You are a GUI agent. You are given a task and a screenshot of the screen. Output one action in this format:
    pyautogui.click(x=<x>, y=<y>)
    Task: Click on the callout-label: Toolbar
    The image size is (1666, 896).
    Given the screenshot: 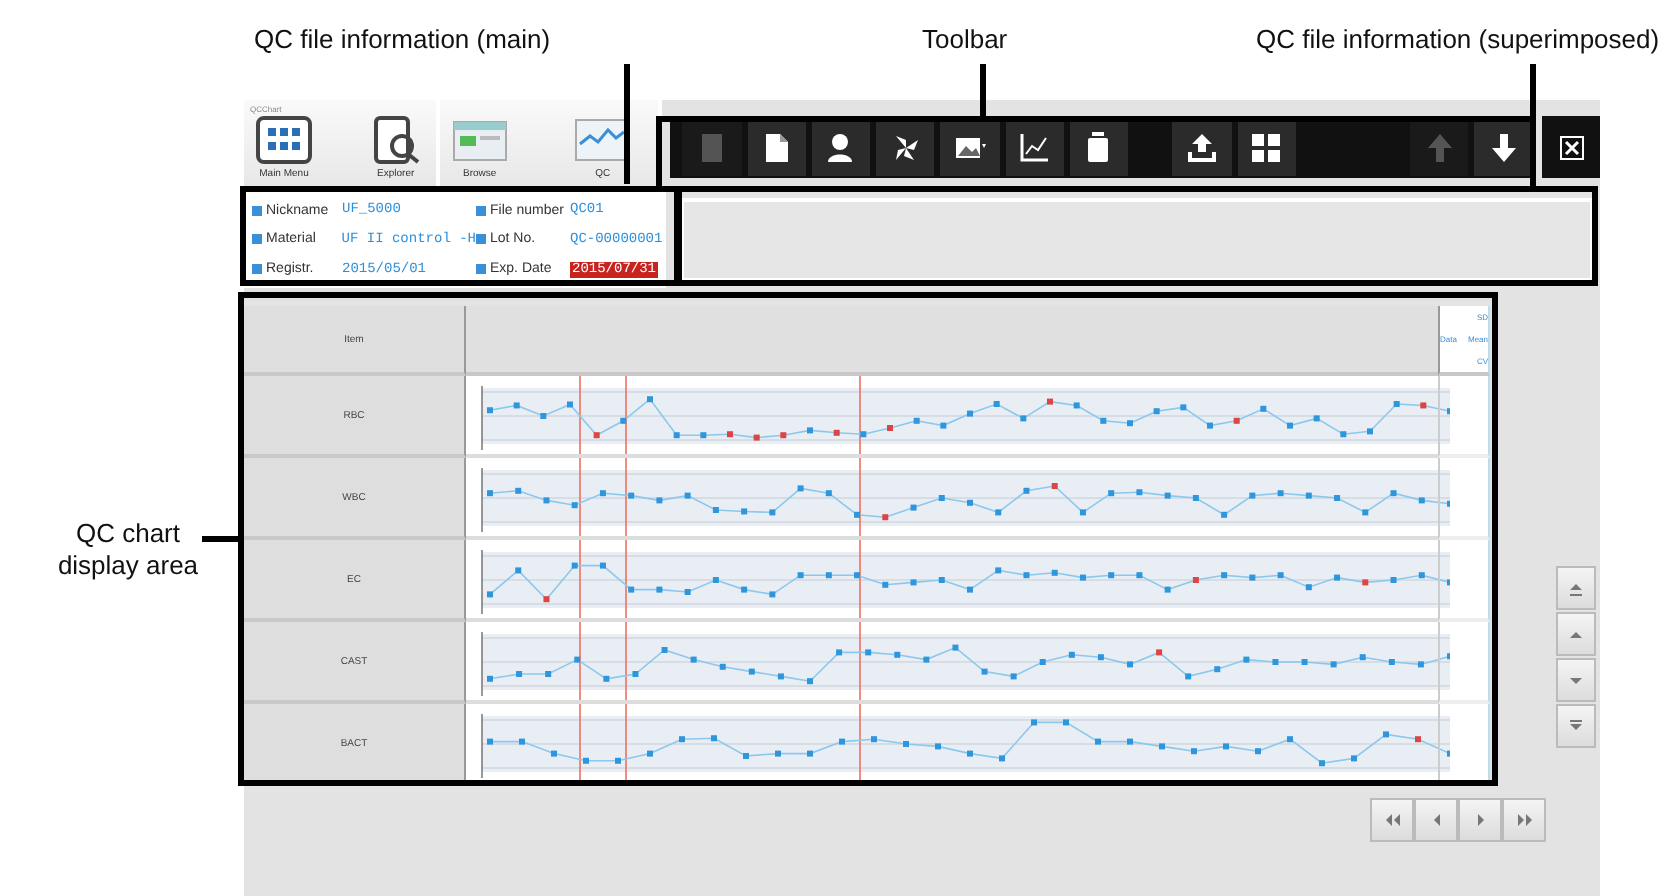 What is the action you would take?
    pyautogui.click(x=965, y=39)
    